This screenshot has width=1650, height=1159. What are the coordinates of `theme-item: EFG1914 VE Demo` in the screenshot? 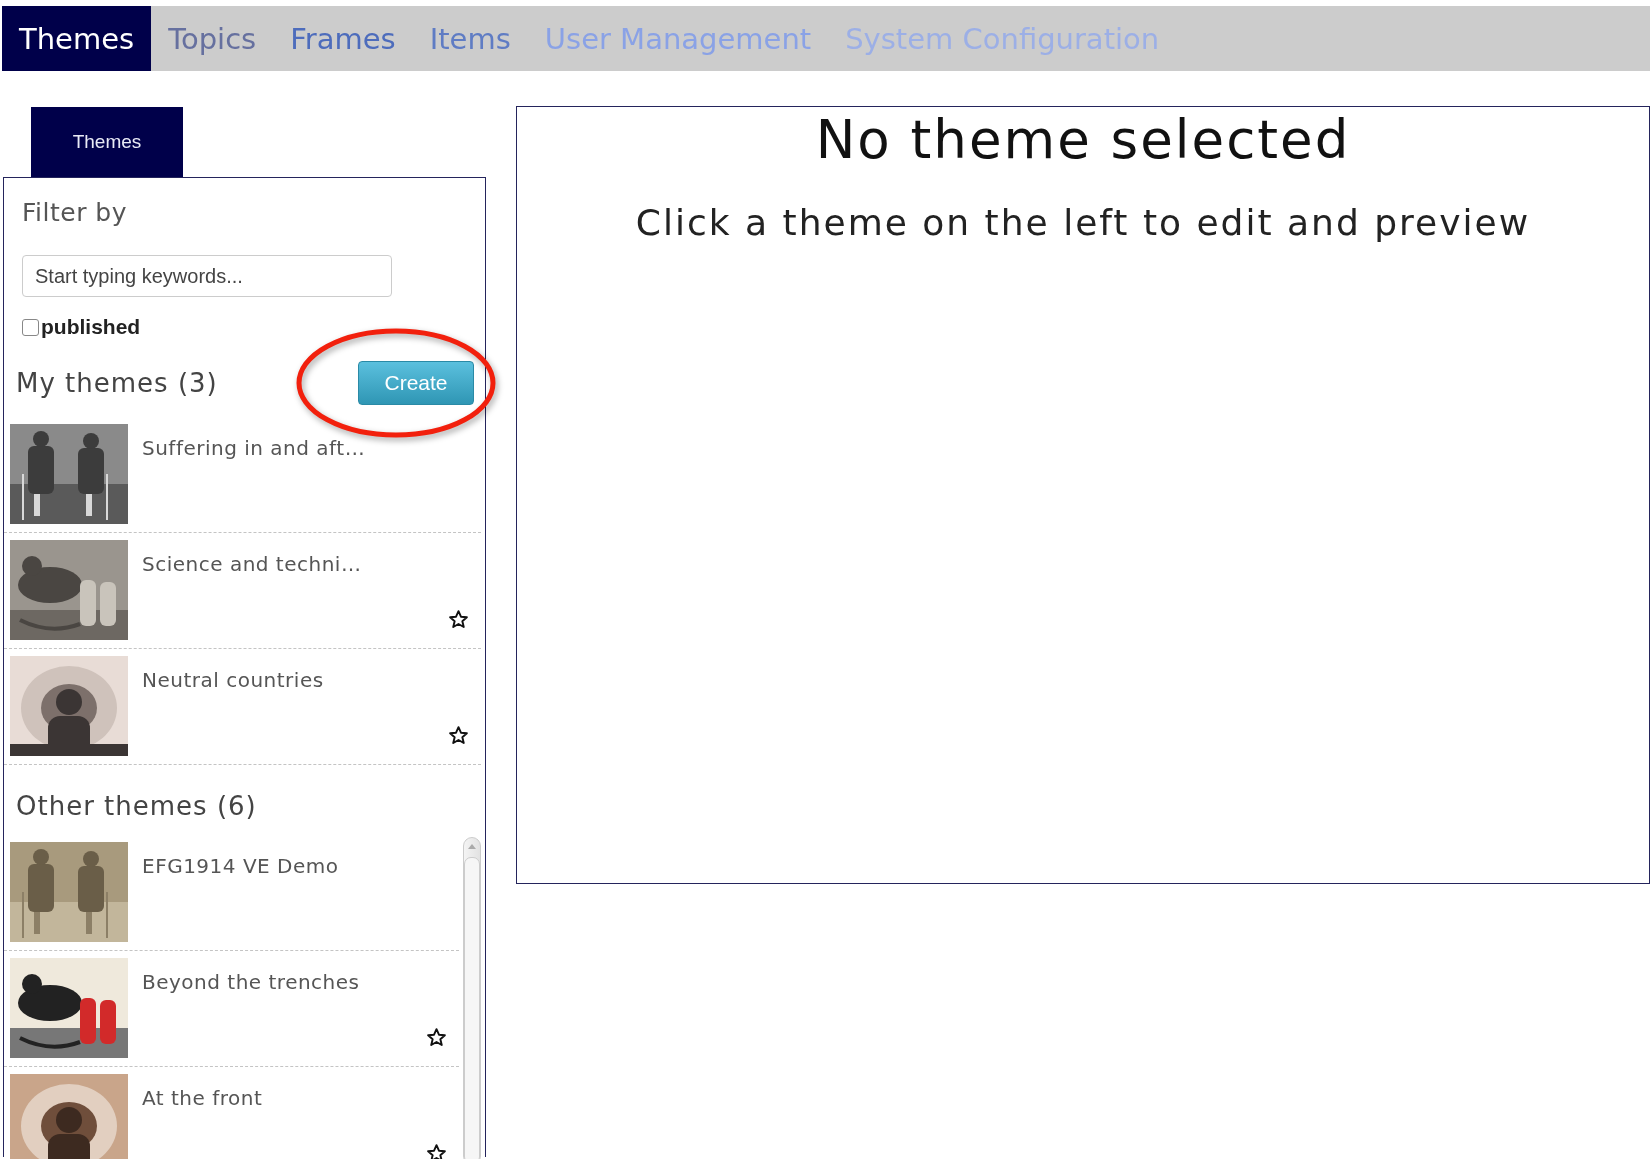 It's located at (231, 893).